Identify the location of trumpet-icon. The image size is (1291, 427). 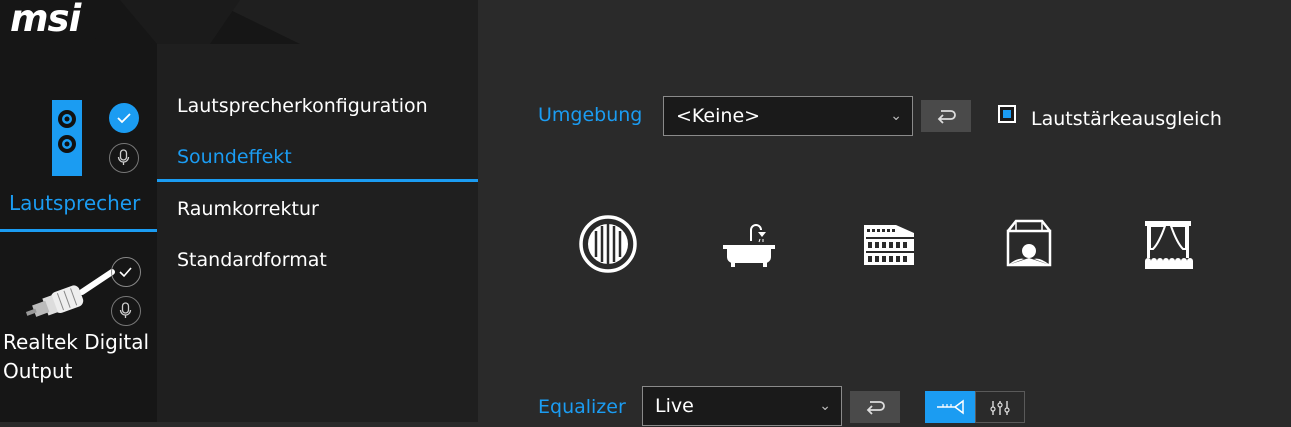
(950, 407).